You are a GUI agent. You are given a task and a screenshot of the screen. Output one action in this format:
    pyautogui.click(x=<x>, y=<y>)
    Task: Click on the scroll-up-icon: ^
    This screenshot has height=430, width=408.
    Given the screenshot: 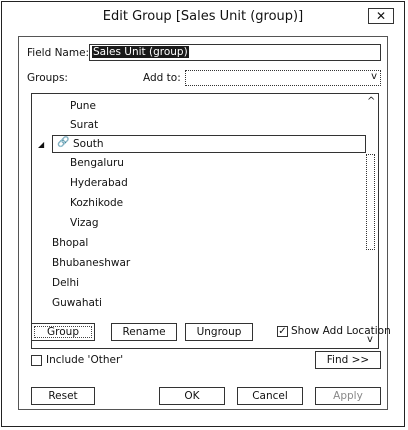 What is the action you would take?
    pyautogui.click(x=371, y=101)
    